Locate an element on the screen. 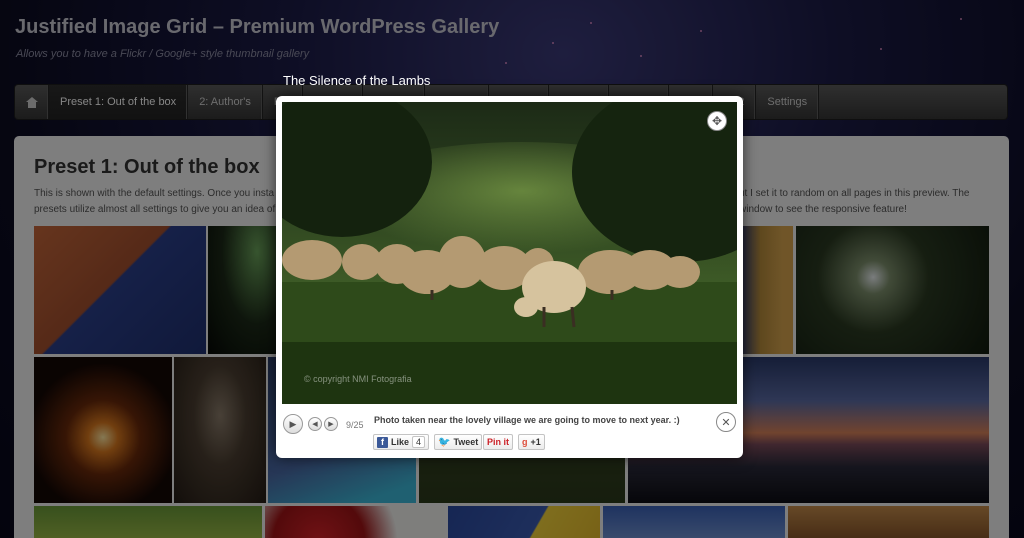 The width and height of the screenshot is (1024, 538). facebook-like-label: Like is located at coordinates (400, 442).